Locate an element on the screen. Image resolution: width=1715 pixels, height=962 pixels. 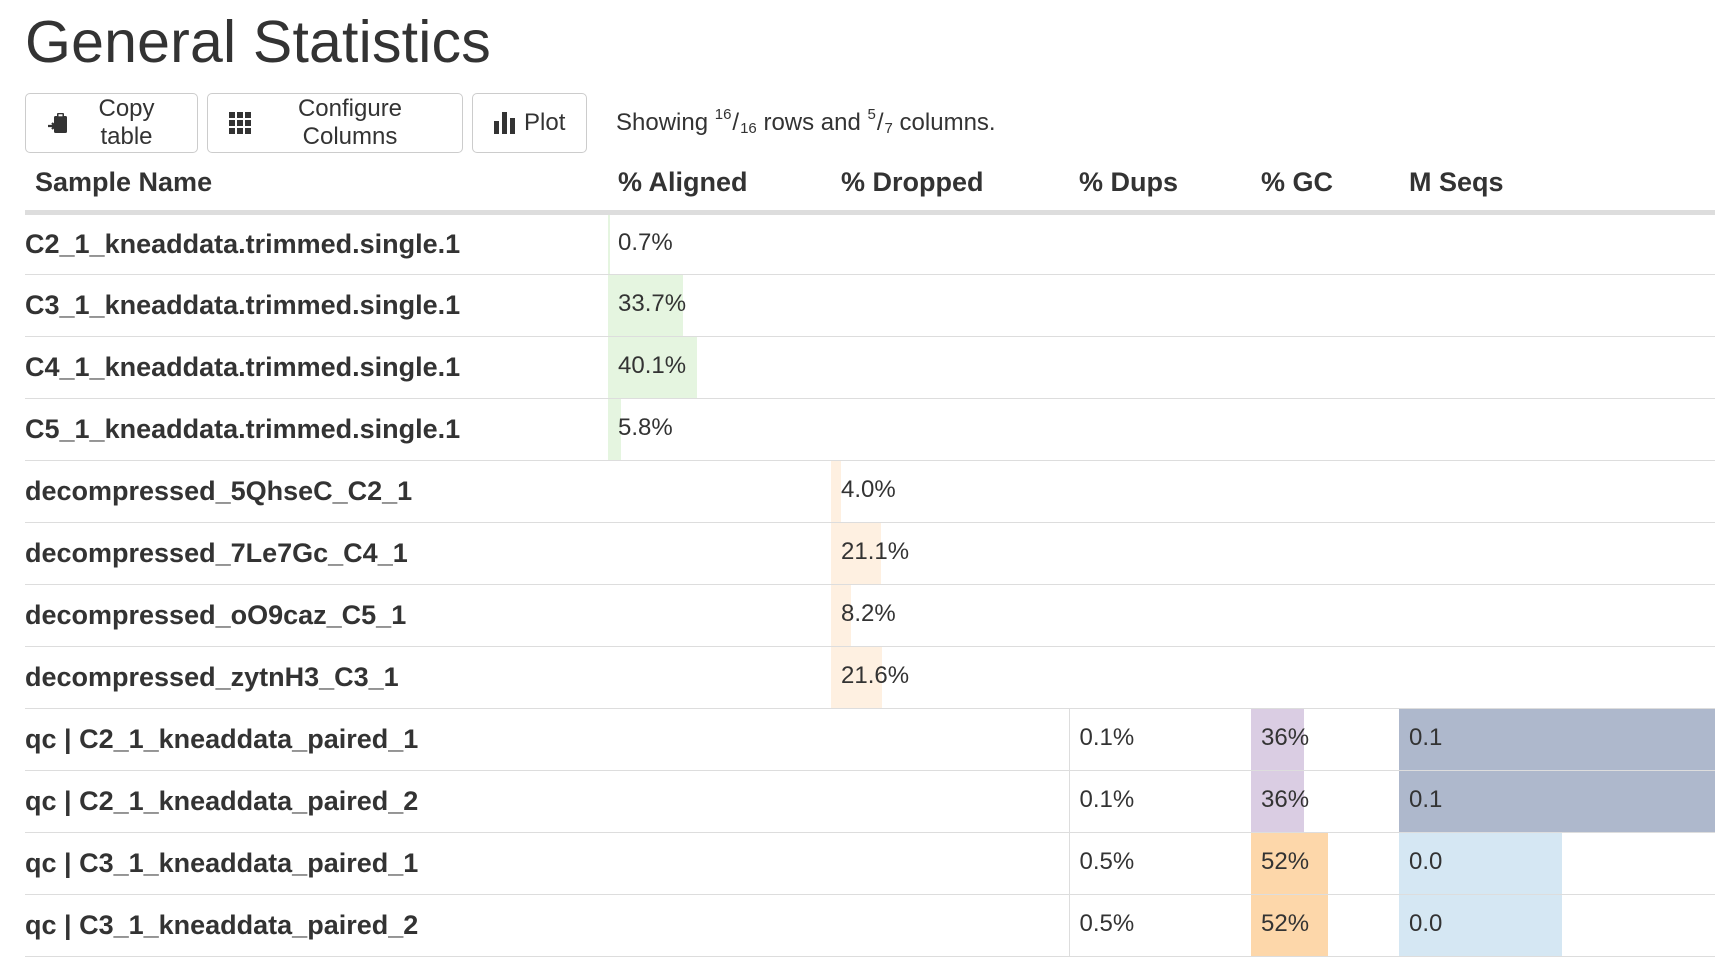
sample-name-cell: decompressed_7Le7Gc_C4_1 is located at coordinates (316, 553).